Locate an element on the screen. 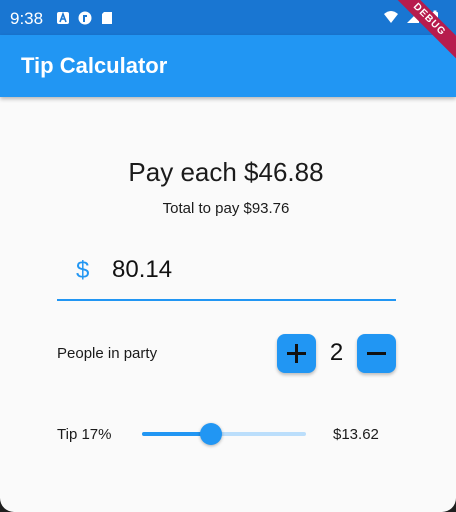  tip-amount: $13.62 is located at coordinates (356, 434).